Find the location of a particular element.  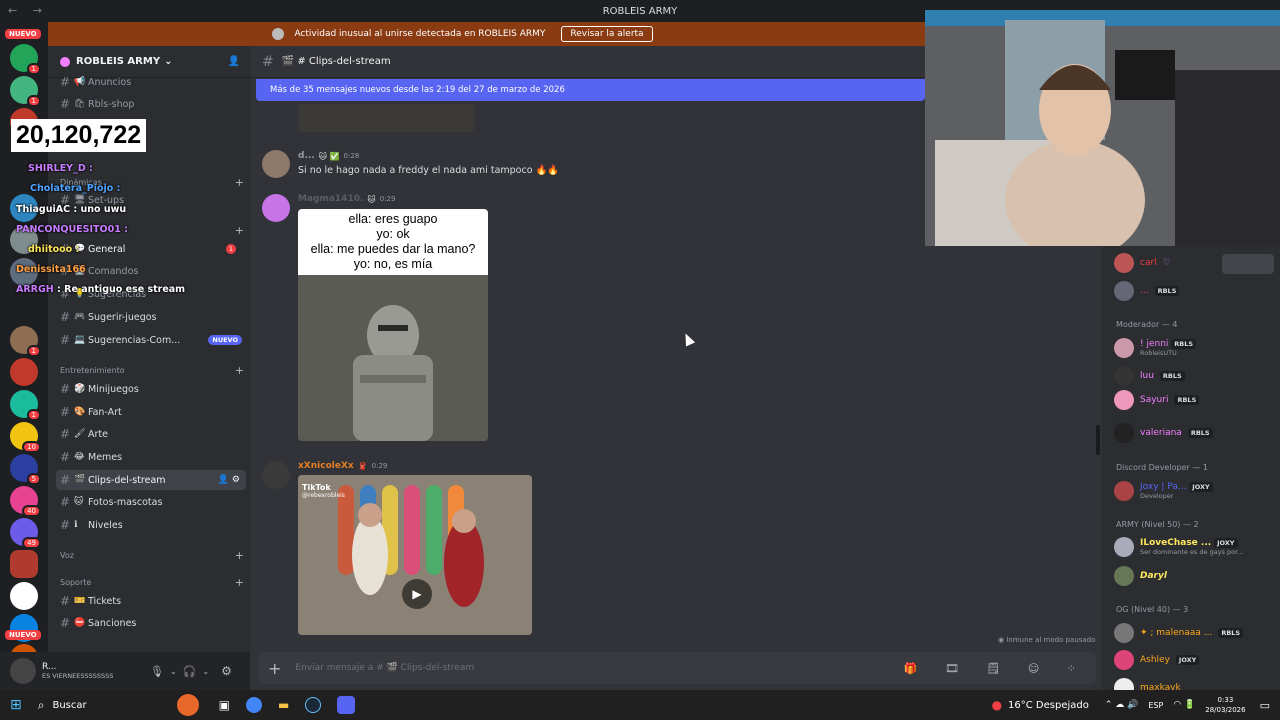

category-voz: Voz + is located at coordinates (152, 555).